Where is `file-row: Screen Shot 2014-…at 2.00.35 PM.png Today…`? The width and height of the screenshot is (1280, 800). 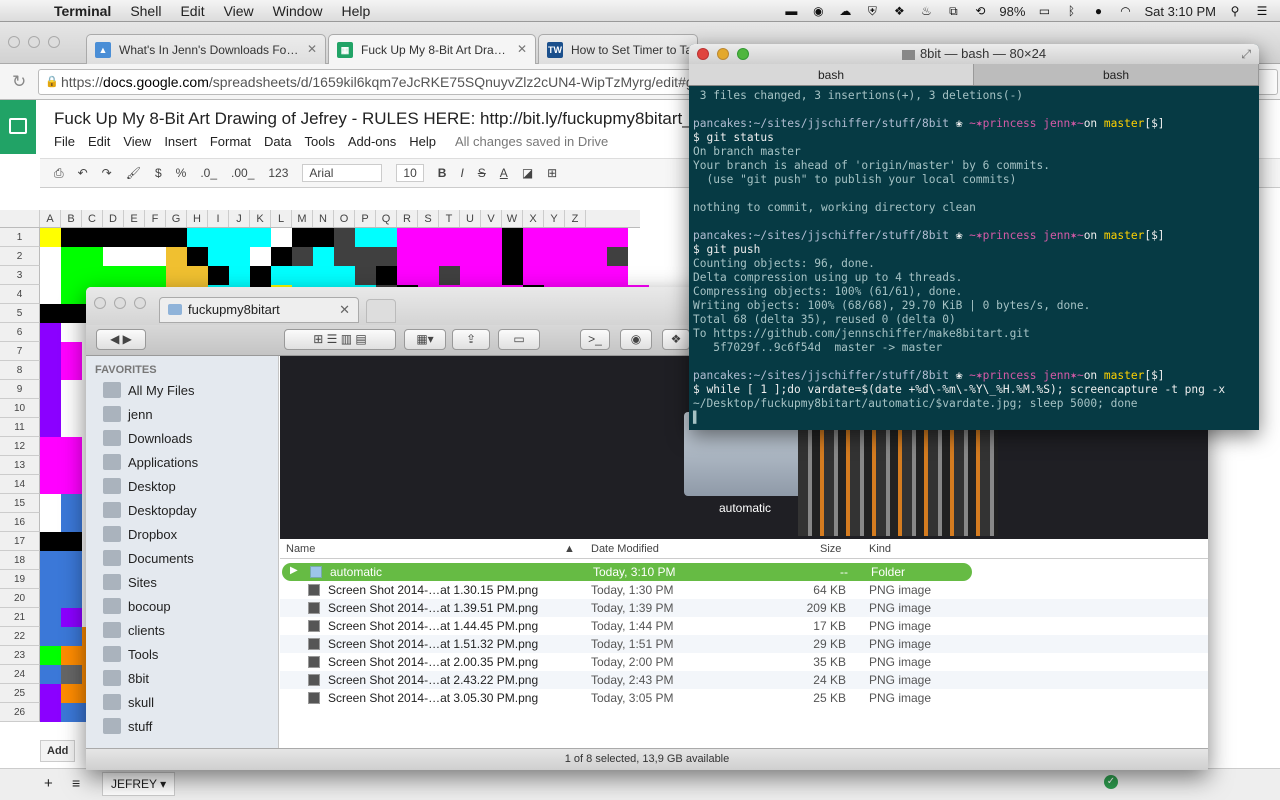 file-row: Screen Shot 2014-…at 2.00.35 PM.png Today… is located at coordinates (744, 662).